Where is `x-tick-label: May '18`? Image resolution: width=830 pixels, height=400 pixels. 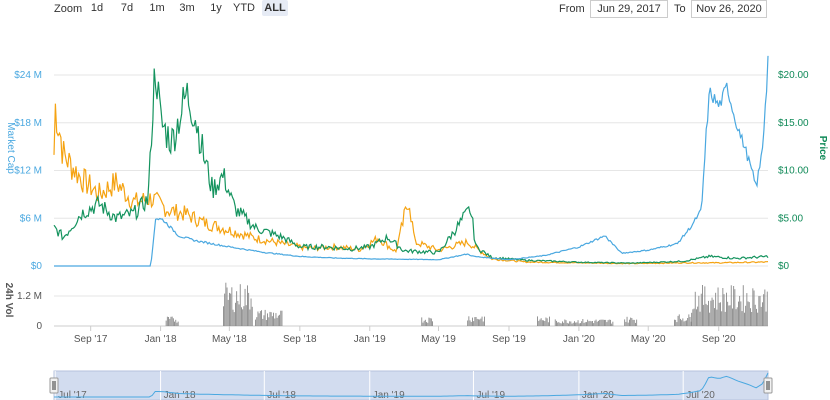
x-tick-label: May '18 is located at coordinates (229, 339).